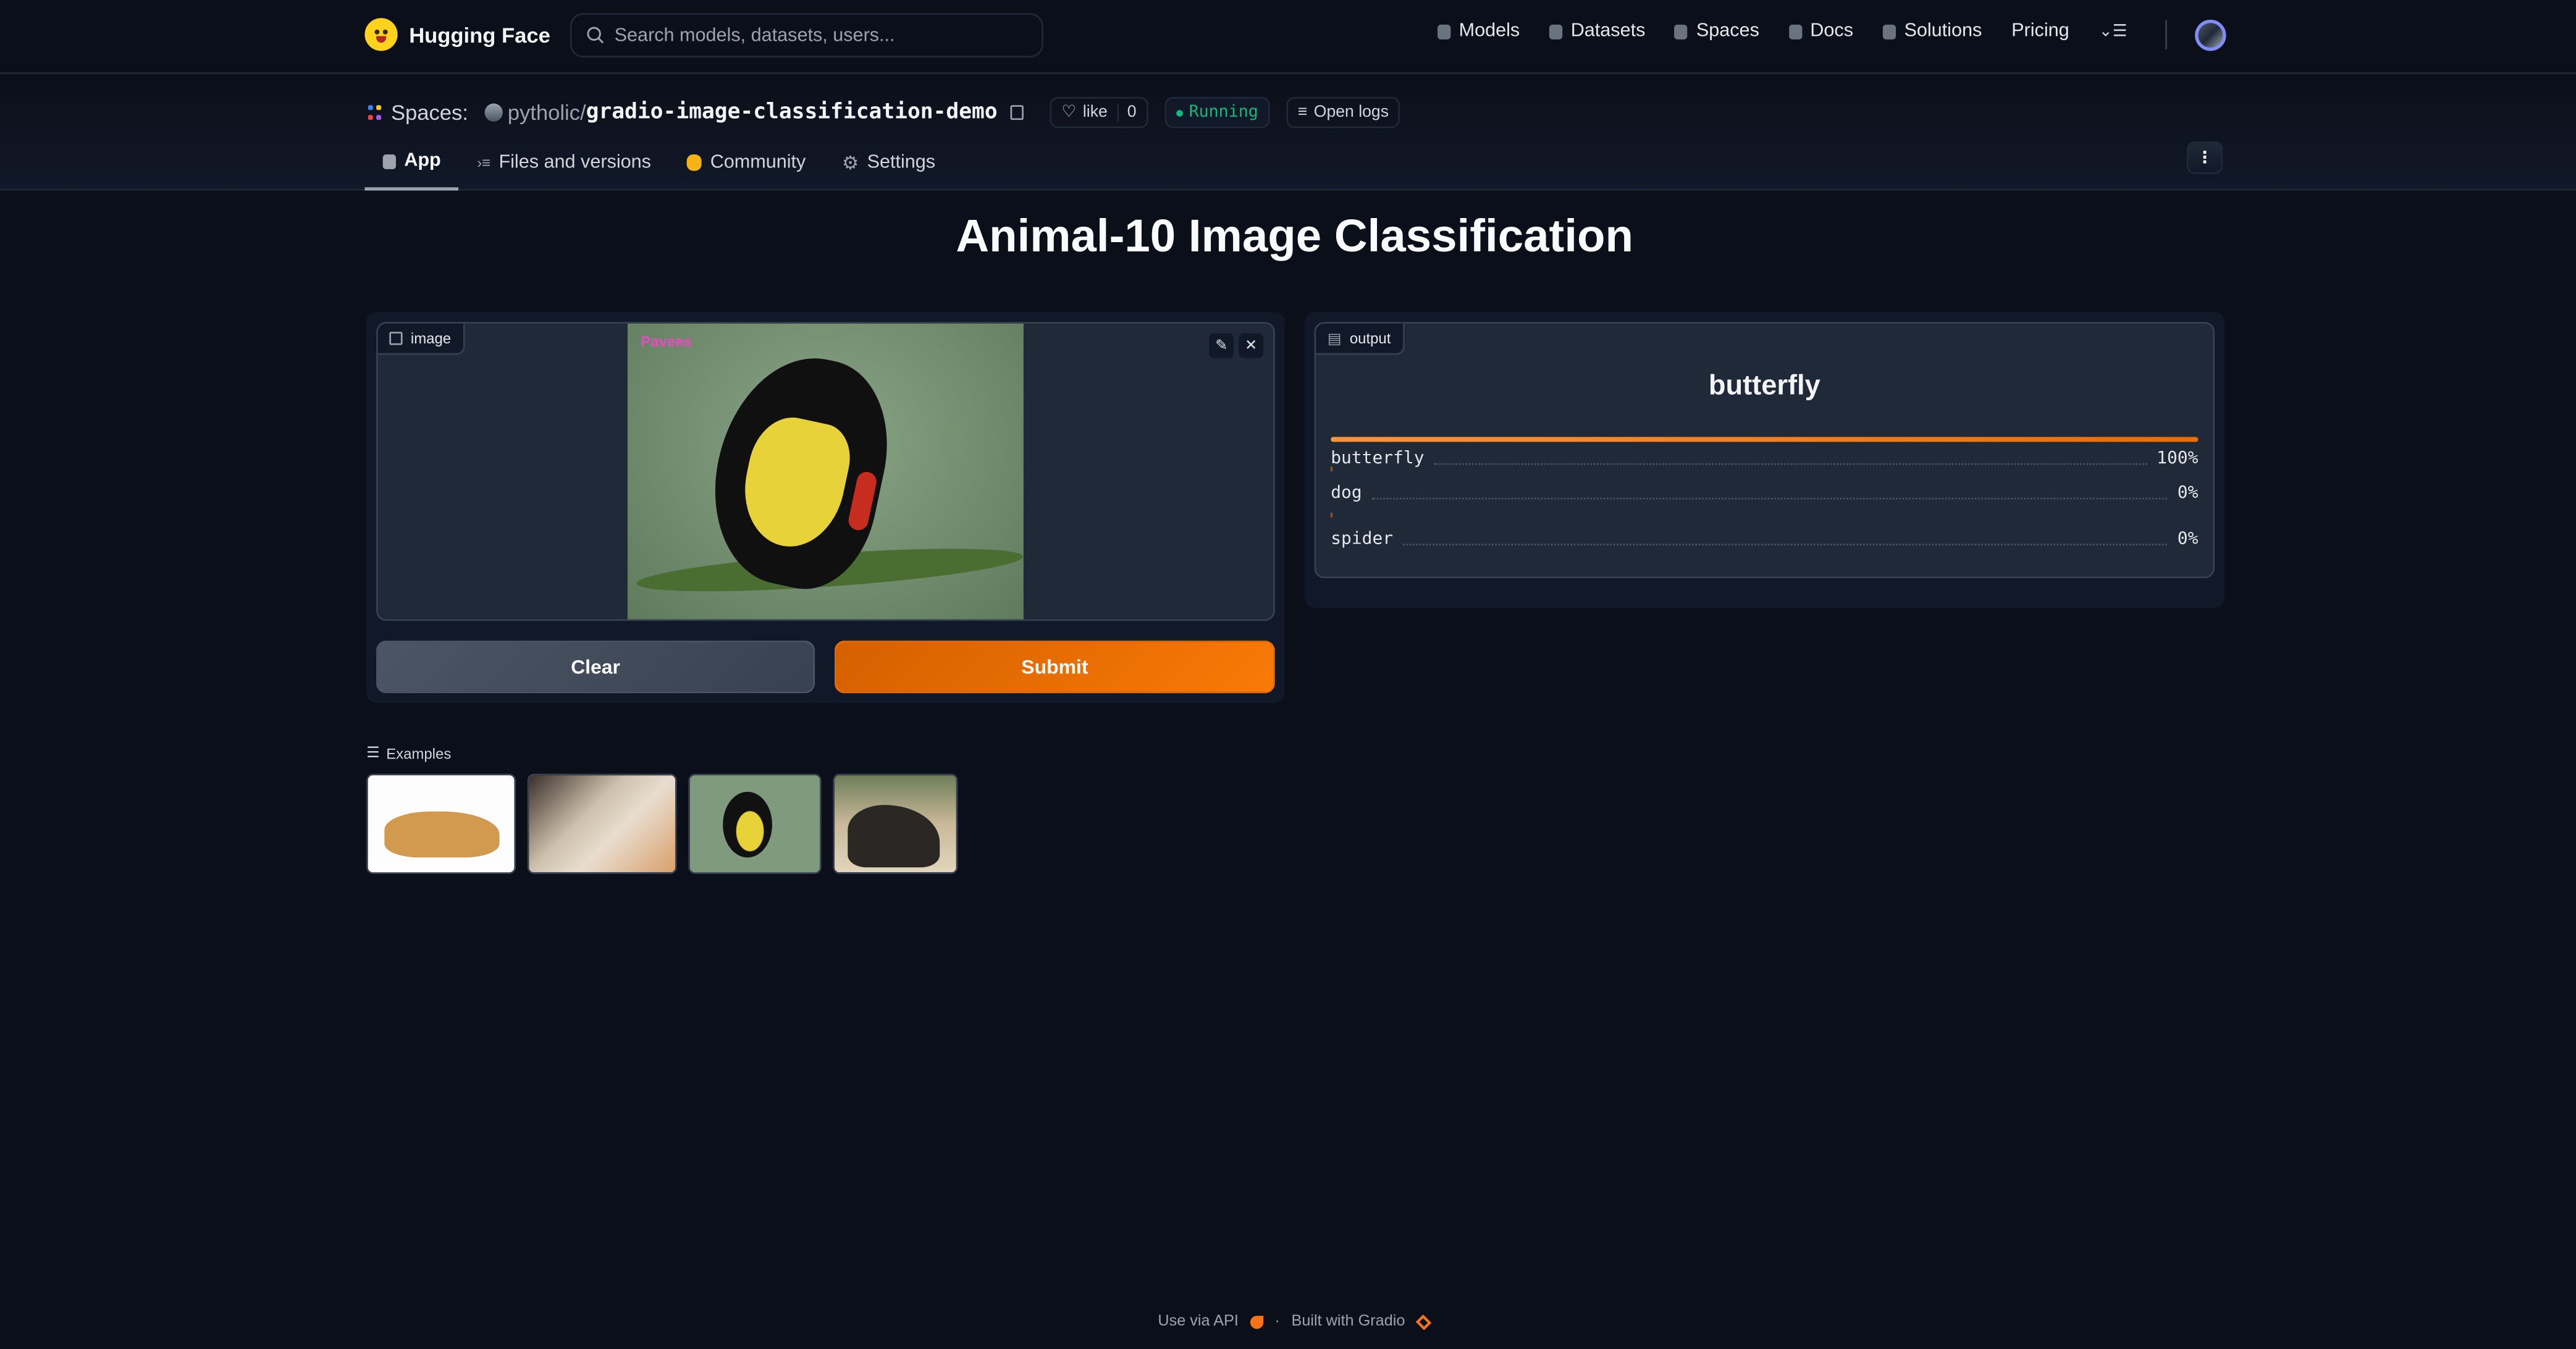  I want to click on like-button: ♡ like 0, so click(1099, 112).